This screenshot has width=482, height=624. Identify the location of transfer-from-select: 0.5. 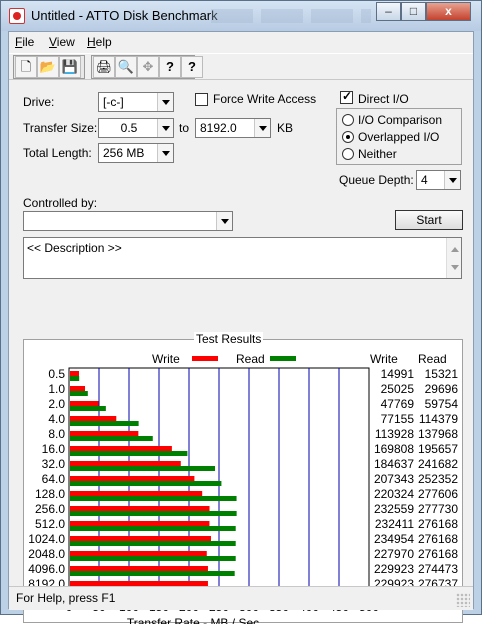
(136, 128).